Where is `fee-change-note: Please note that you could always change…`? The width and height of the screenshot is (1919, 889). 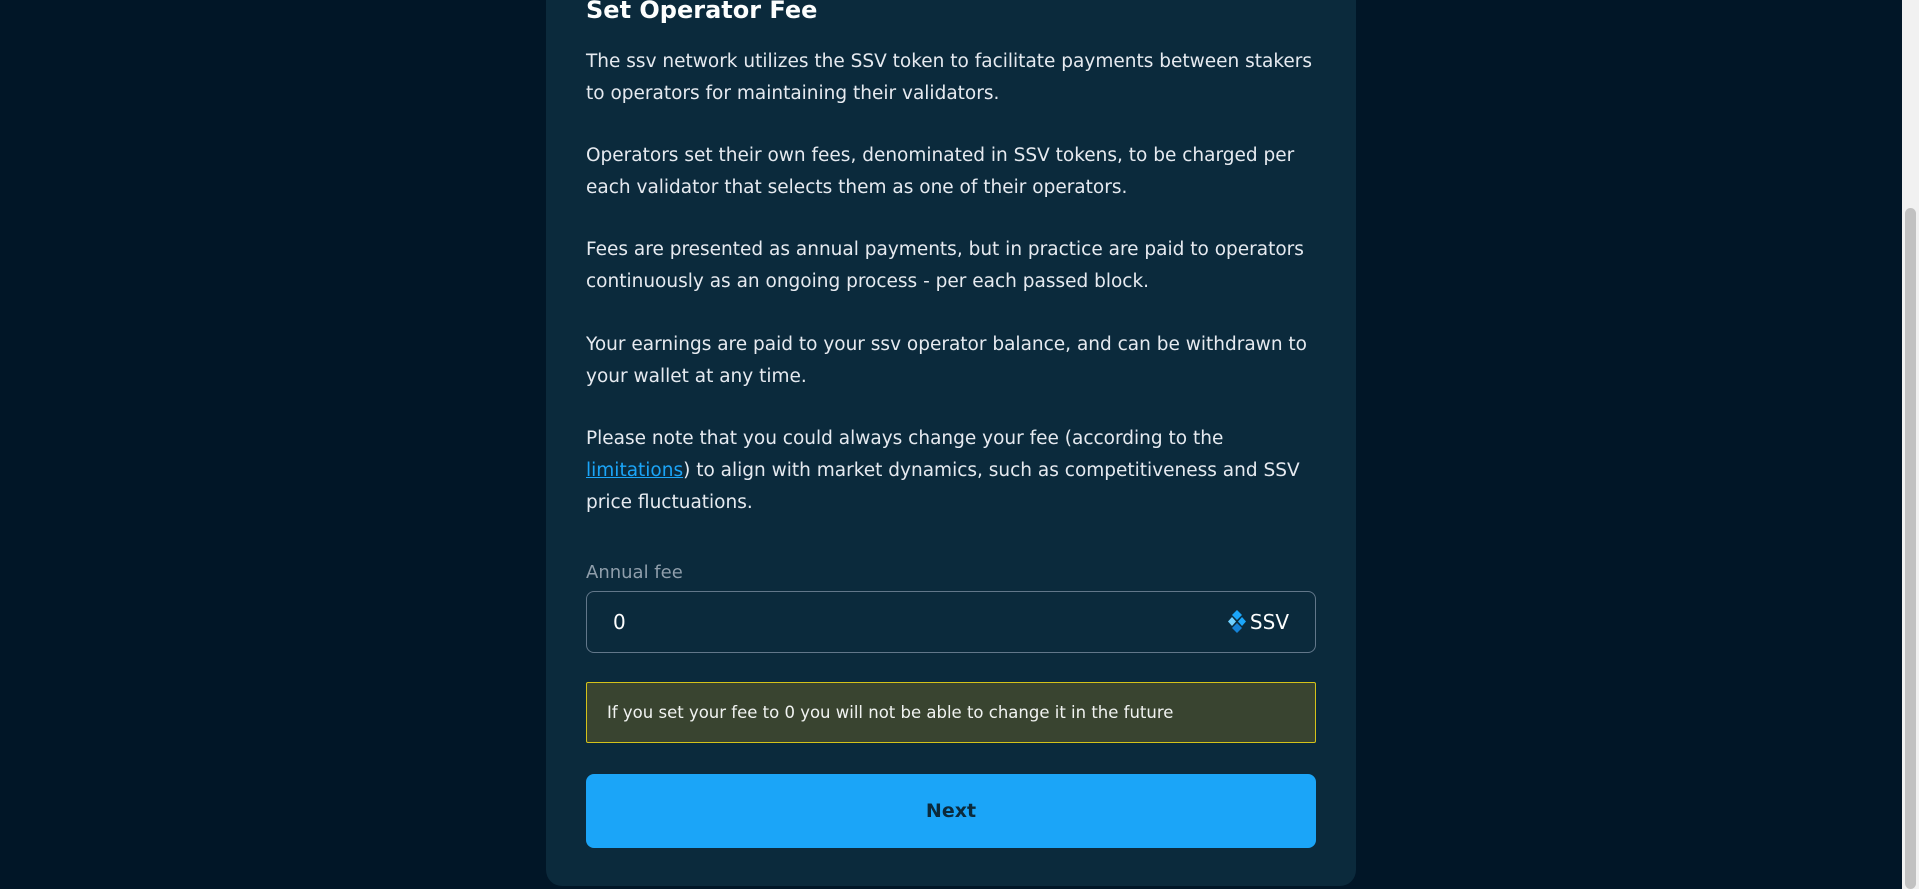 fee-change-note: Please note that you could always change… is located at coordinates (953, 471).